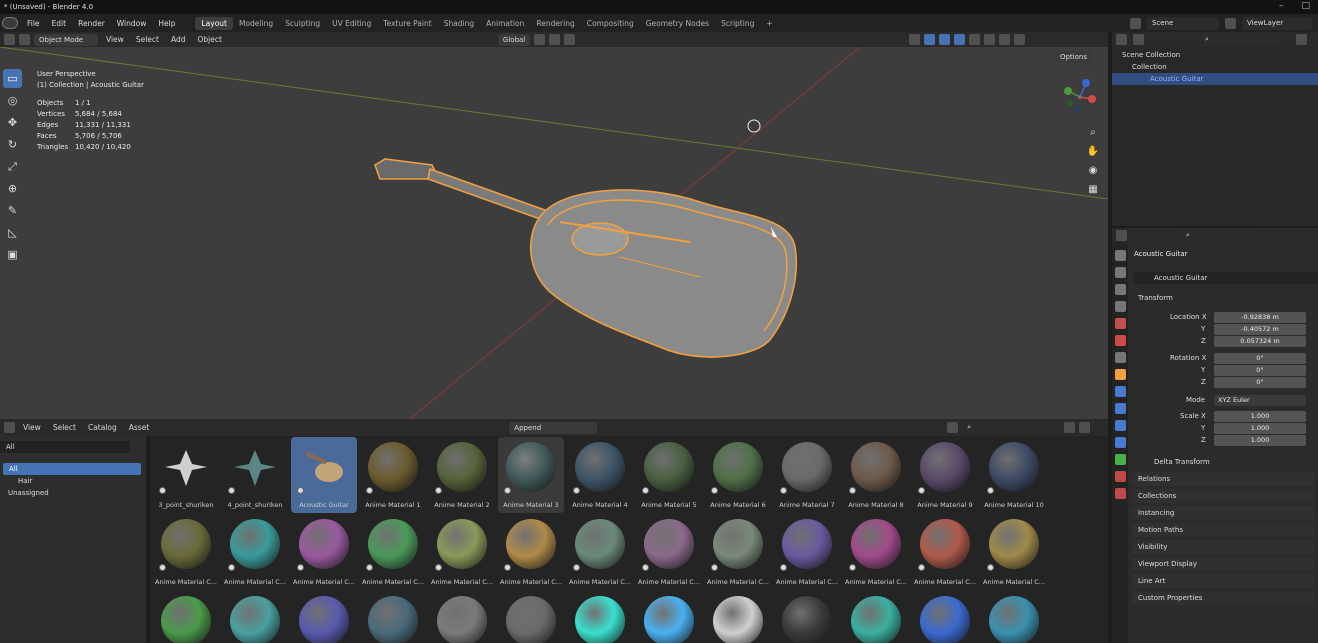 The image size is (1318, 643). What do you see at coordinates (324, 475) in the screenshot?
I see `asset-tile: Acoustic Guitar` at bounding box center [324, 475].